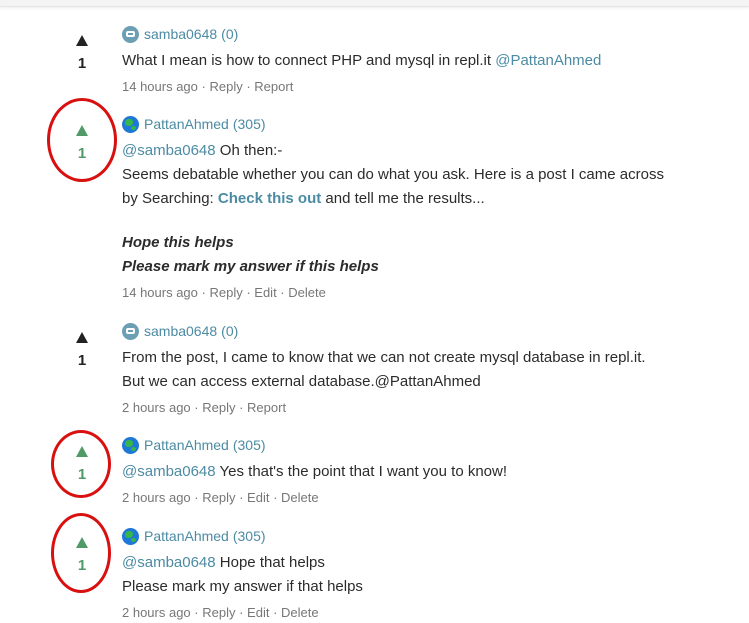 The width and height of the screenshot is (749, 623). Describe the element at coordinates (548, 60) in the screenshot. I see `mention-link: @PattanAhmed` at that location.